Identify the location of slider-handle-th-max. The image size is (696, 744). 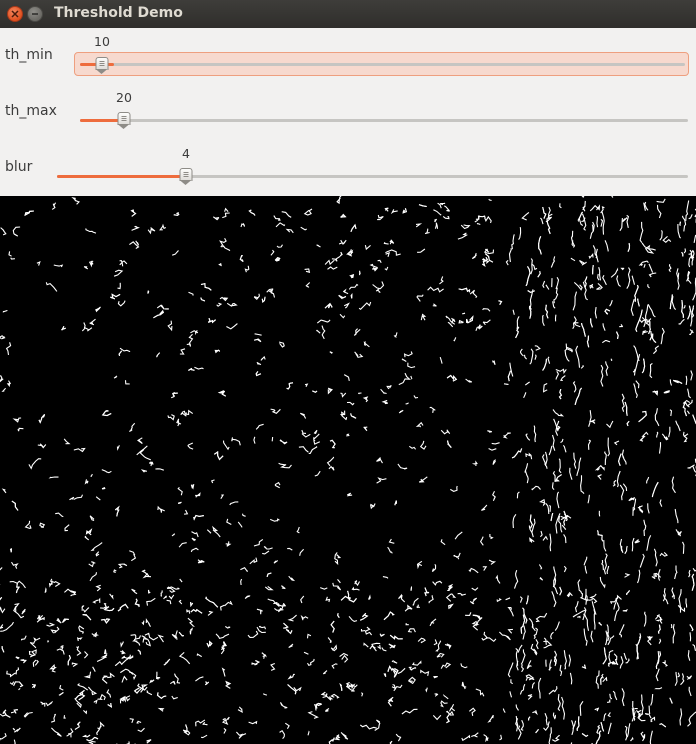
(124, 121).